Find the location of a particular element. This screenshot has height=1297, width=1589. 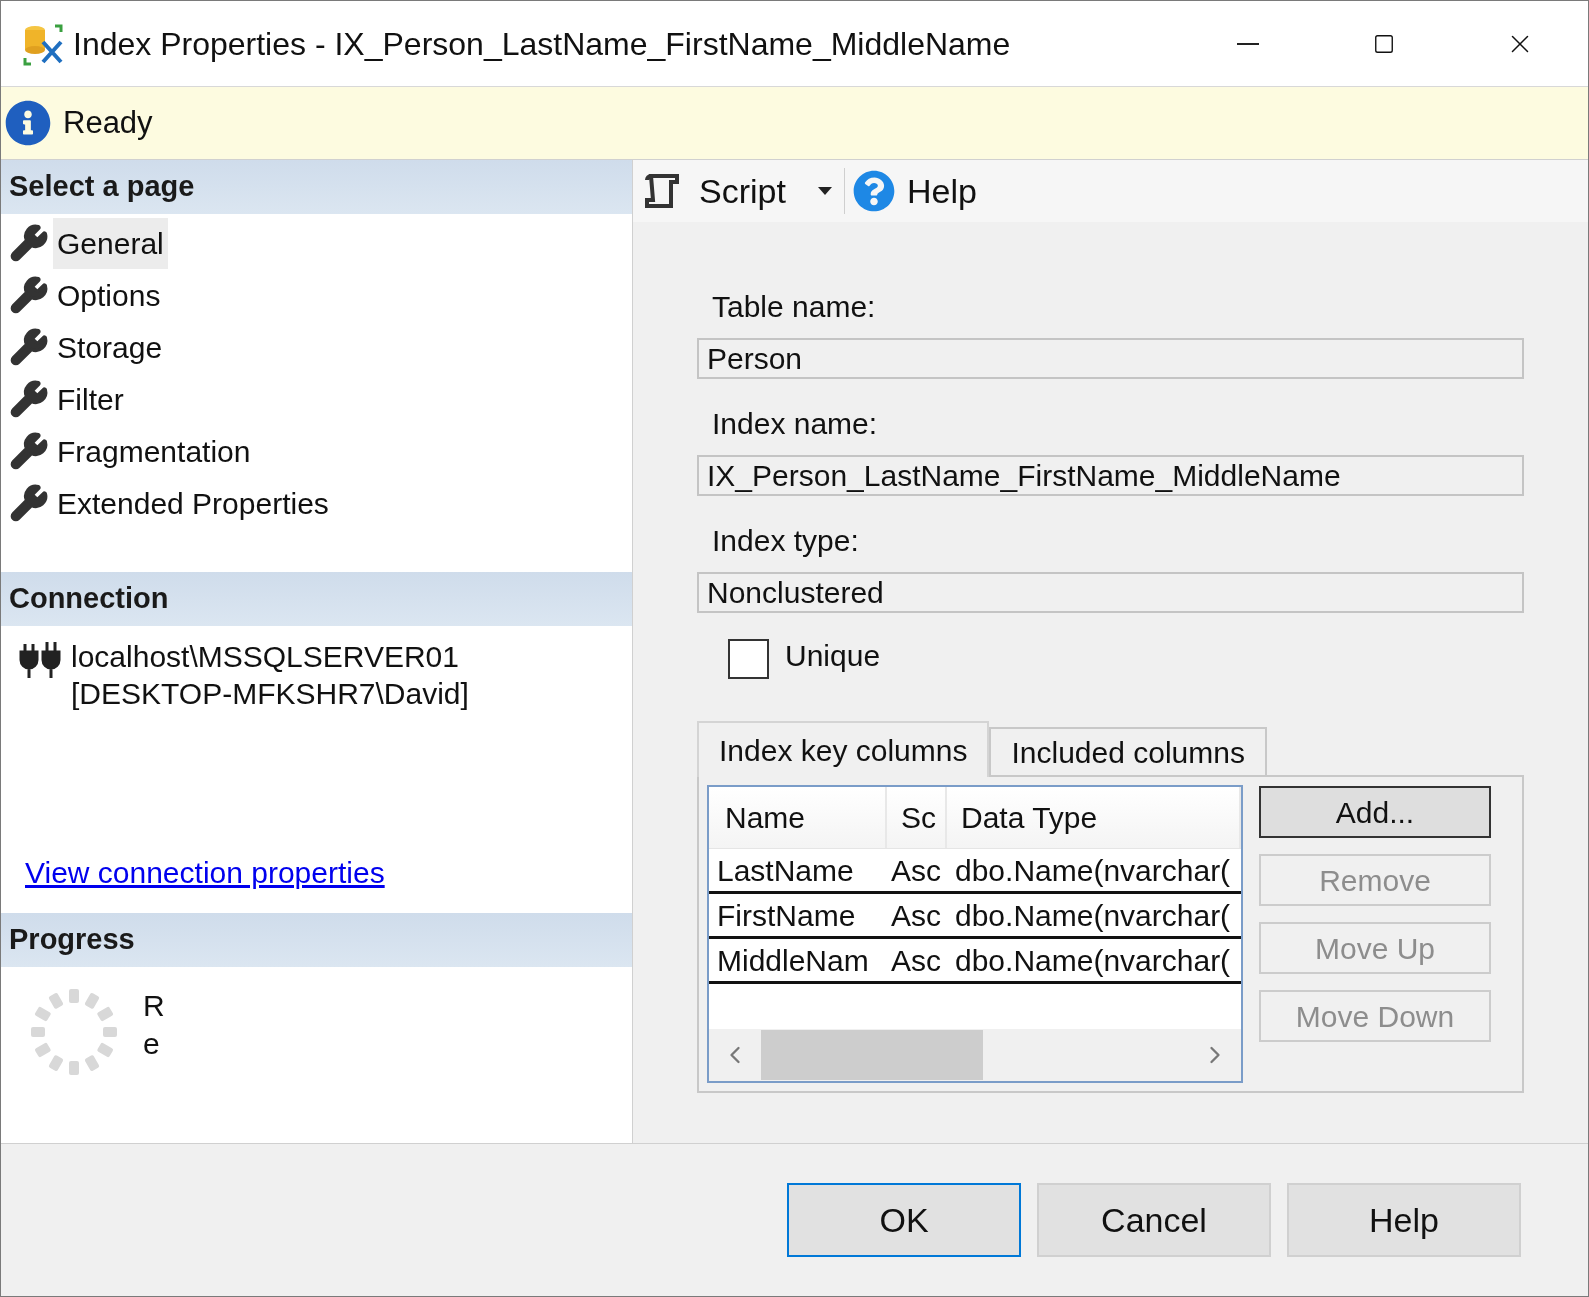

horizontal-scrollbar is located at coordinates (975, 1055).